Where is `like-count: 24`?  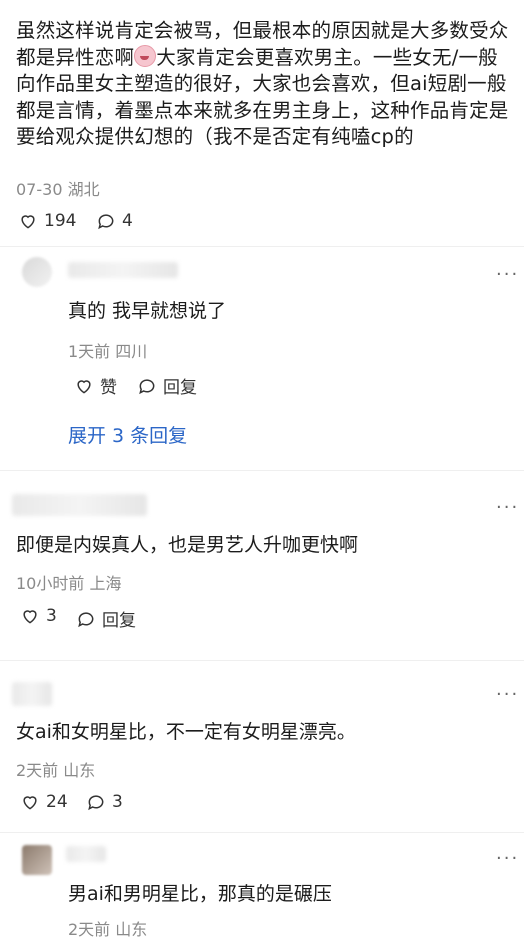
like-count: 24 is located at coordinates (57, 802).